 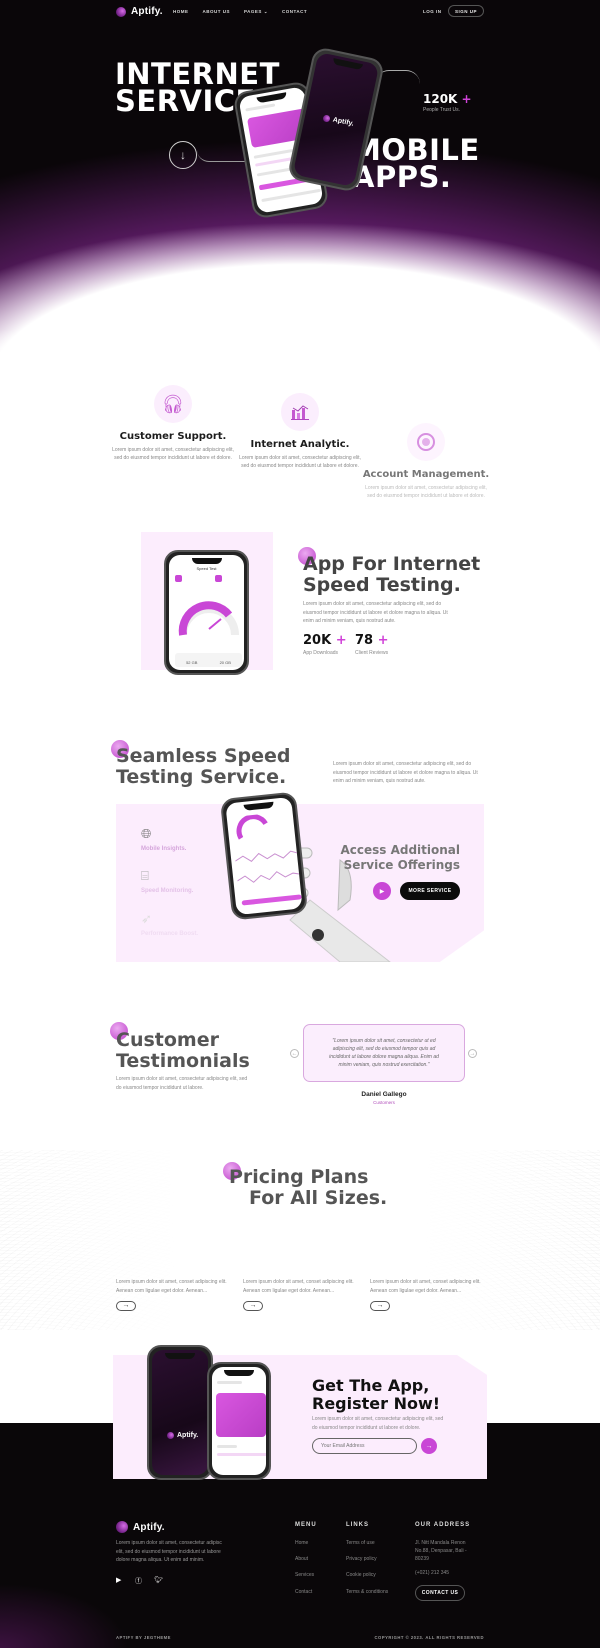 What do you see at coordinates (301, 1559) in the screenshot?
I see `footer-link-about: About` at bounding box center [301, 1559].